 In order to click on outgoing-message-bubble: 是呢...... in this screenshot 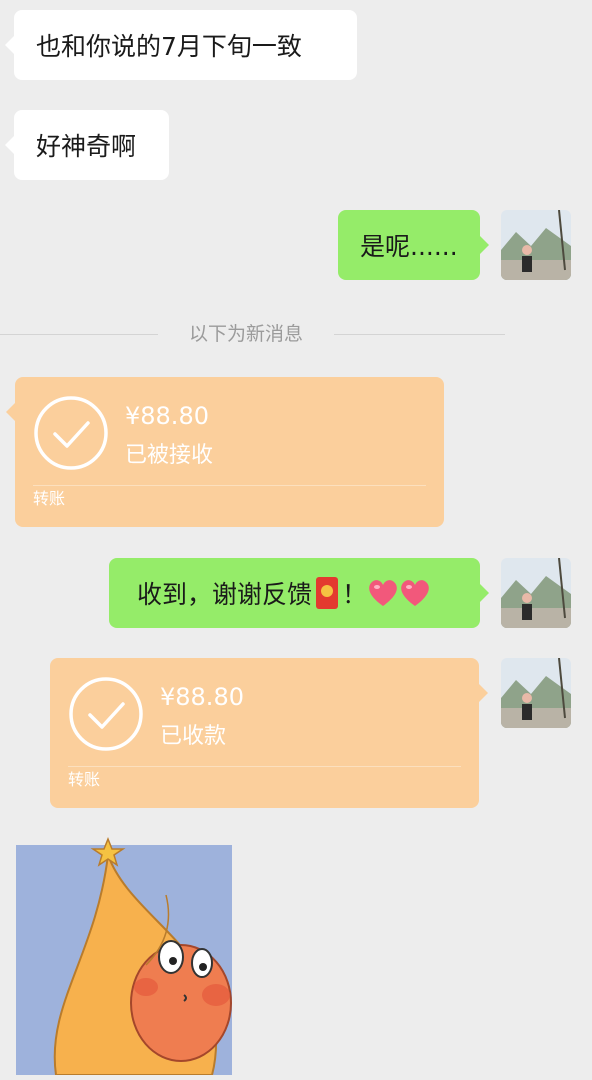, I will do `click(413, 245)`.